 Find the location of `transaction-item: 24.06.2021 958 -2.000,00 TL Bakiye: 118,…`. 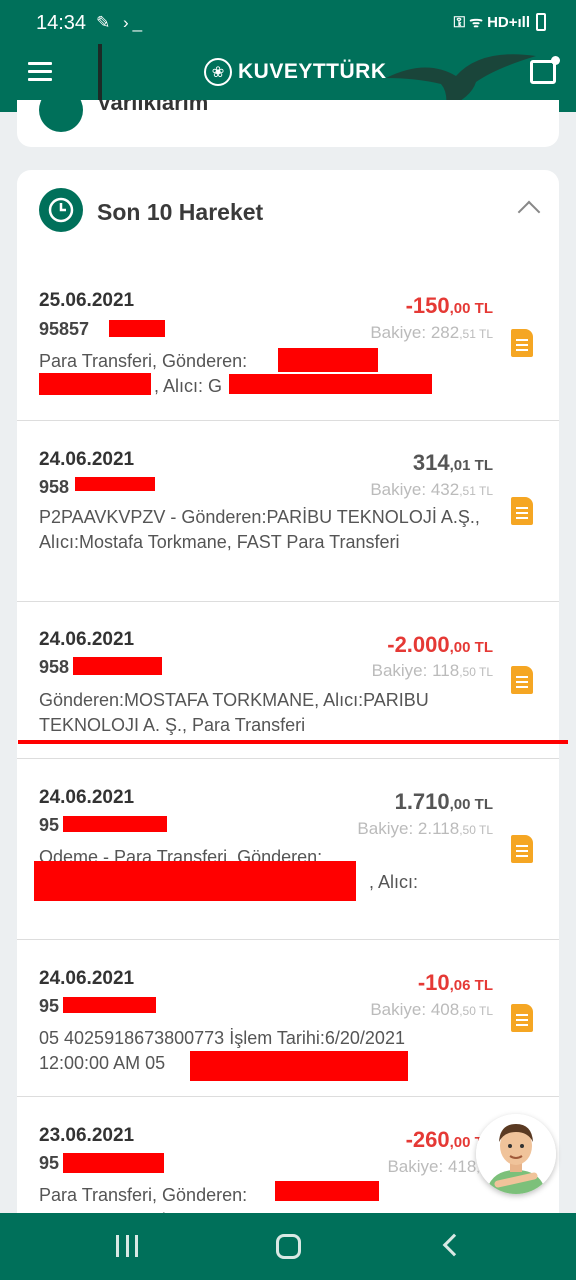

transaction-item: 24.06.2021 958 -2.000,00 TL Bakiye: 118,… is located at coordinates (288, 680).